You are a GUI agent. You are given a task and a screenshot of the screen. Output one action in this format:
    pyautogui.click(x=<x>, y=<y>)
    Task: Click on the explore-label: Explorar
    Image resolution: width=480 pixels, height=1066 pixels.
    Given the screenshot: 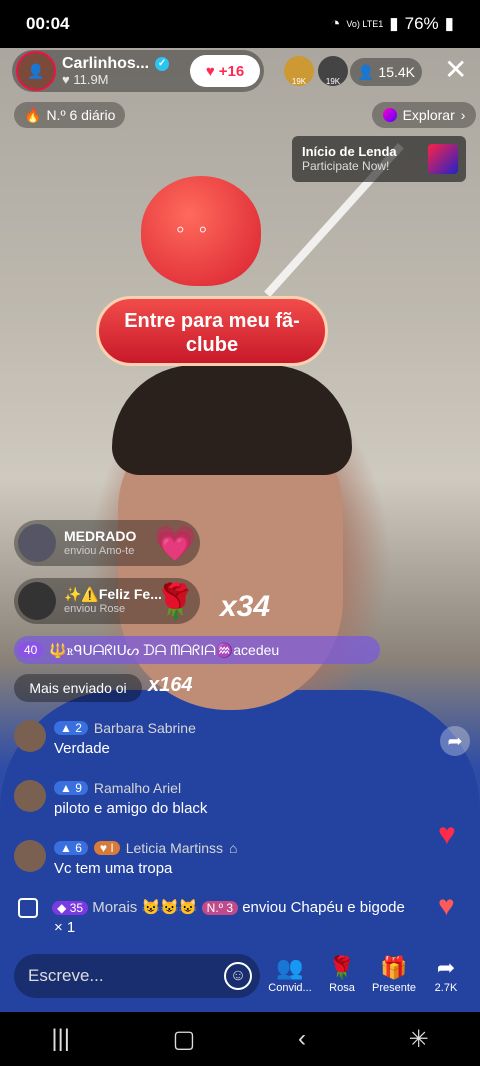 What is the action you would take?
    pyautogui.click(x=428, y=115)
    